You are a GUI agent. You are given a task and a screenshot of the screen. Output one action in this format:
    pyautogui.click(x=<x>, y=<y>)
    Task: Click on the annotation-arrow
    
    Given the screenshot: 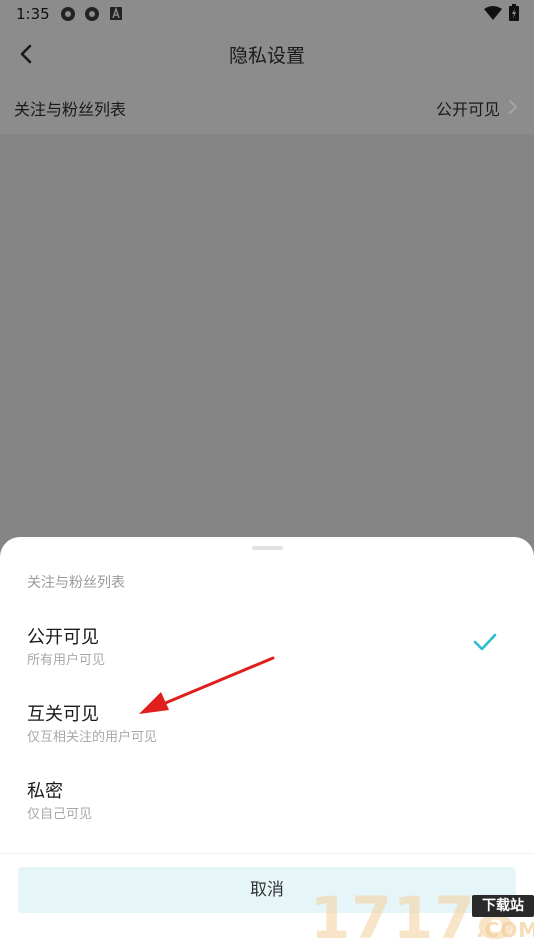 What is the action you would take?
    pyautogui.click(x=207, y=685)
    